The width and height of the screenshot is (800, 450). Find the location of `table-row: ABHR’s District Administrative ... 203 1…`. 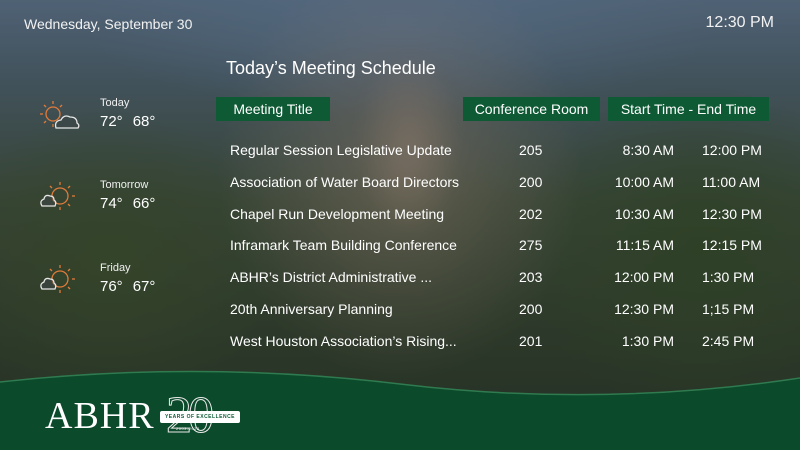

table-row: ABHR’s District Administrative ... 203 1… is located at coordinates (400, 280).